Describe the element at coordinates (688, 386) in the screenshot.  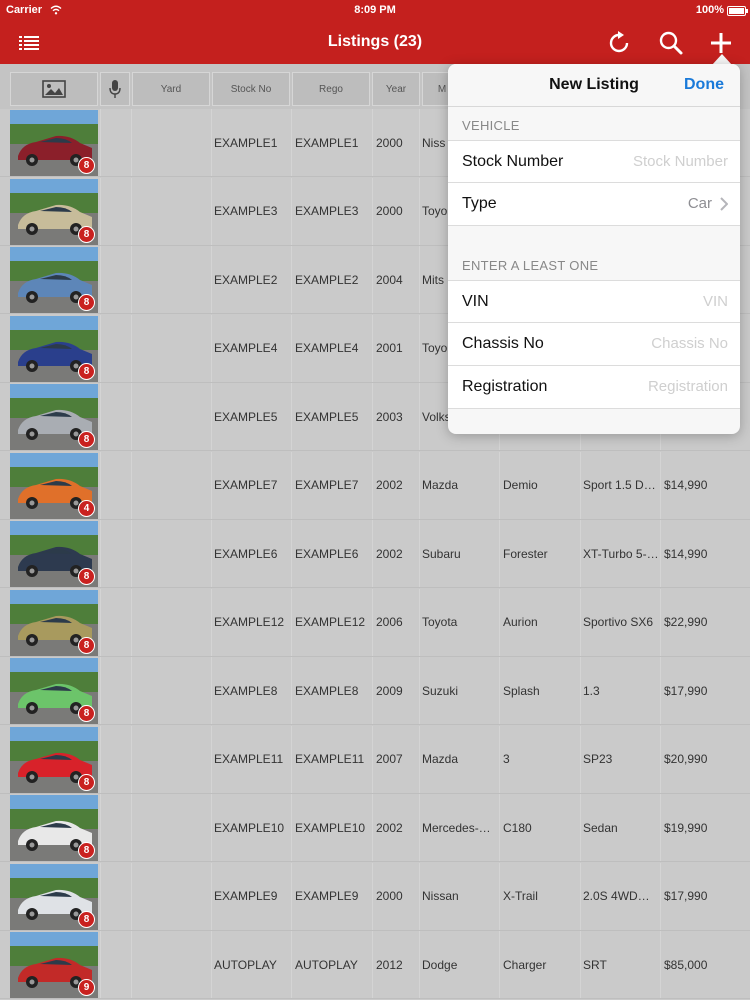
I see `registration-input: Registration` at that location.